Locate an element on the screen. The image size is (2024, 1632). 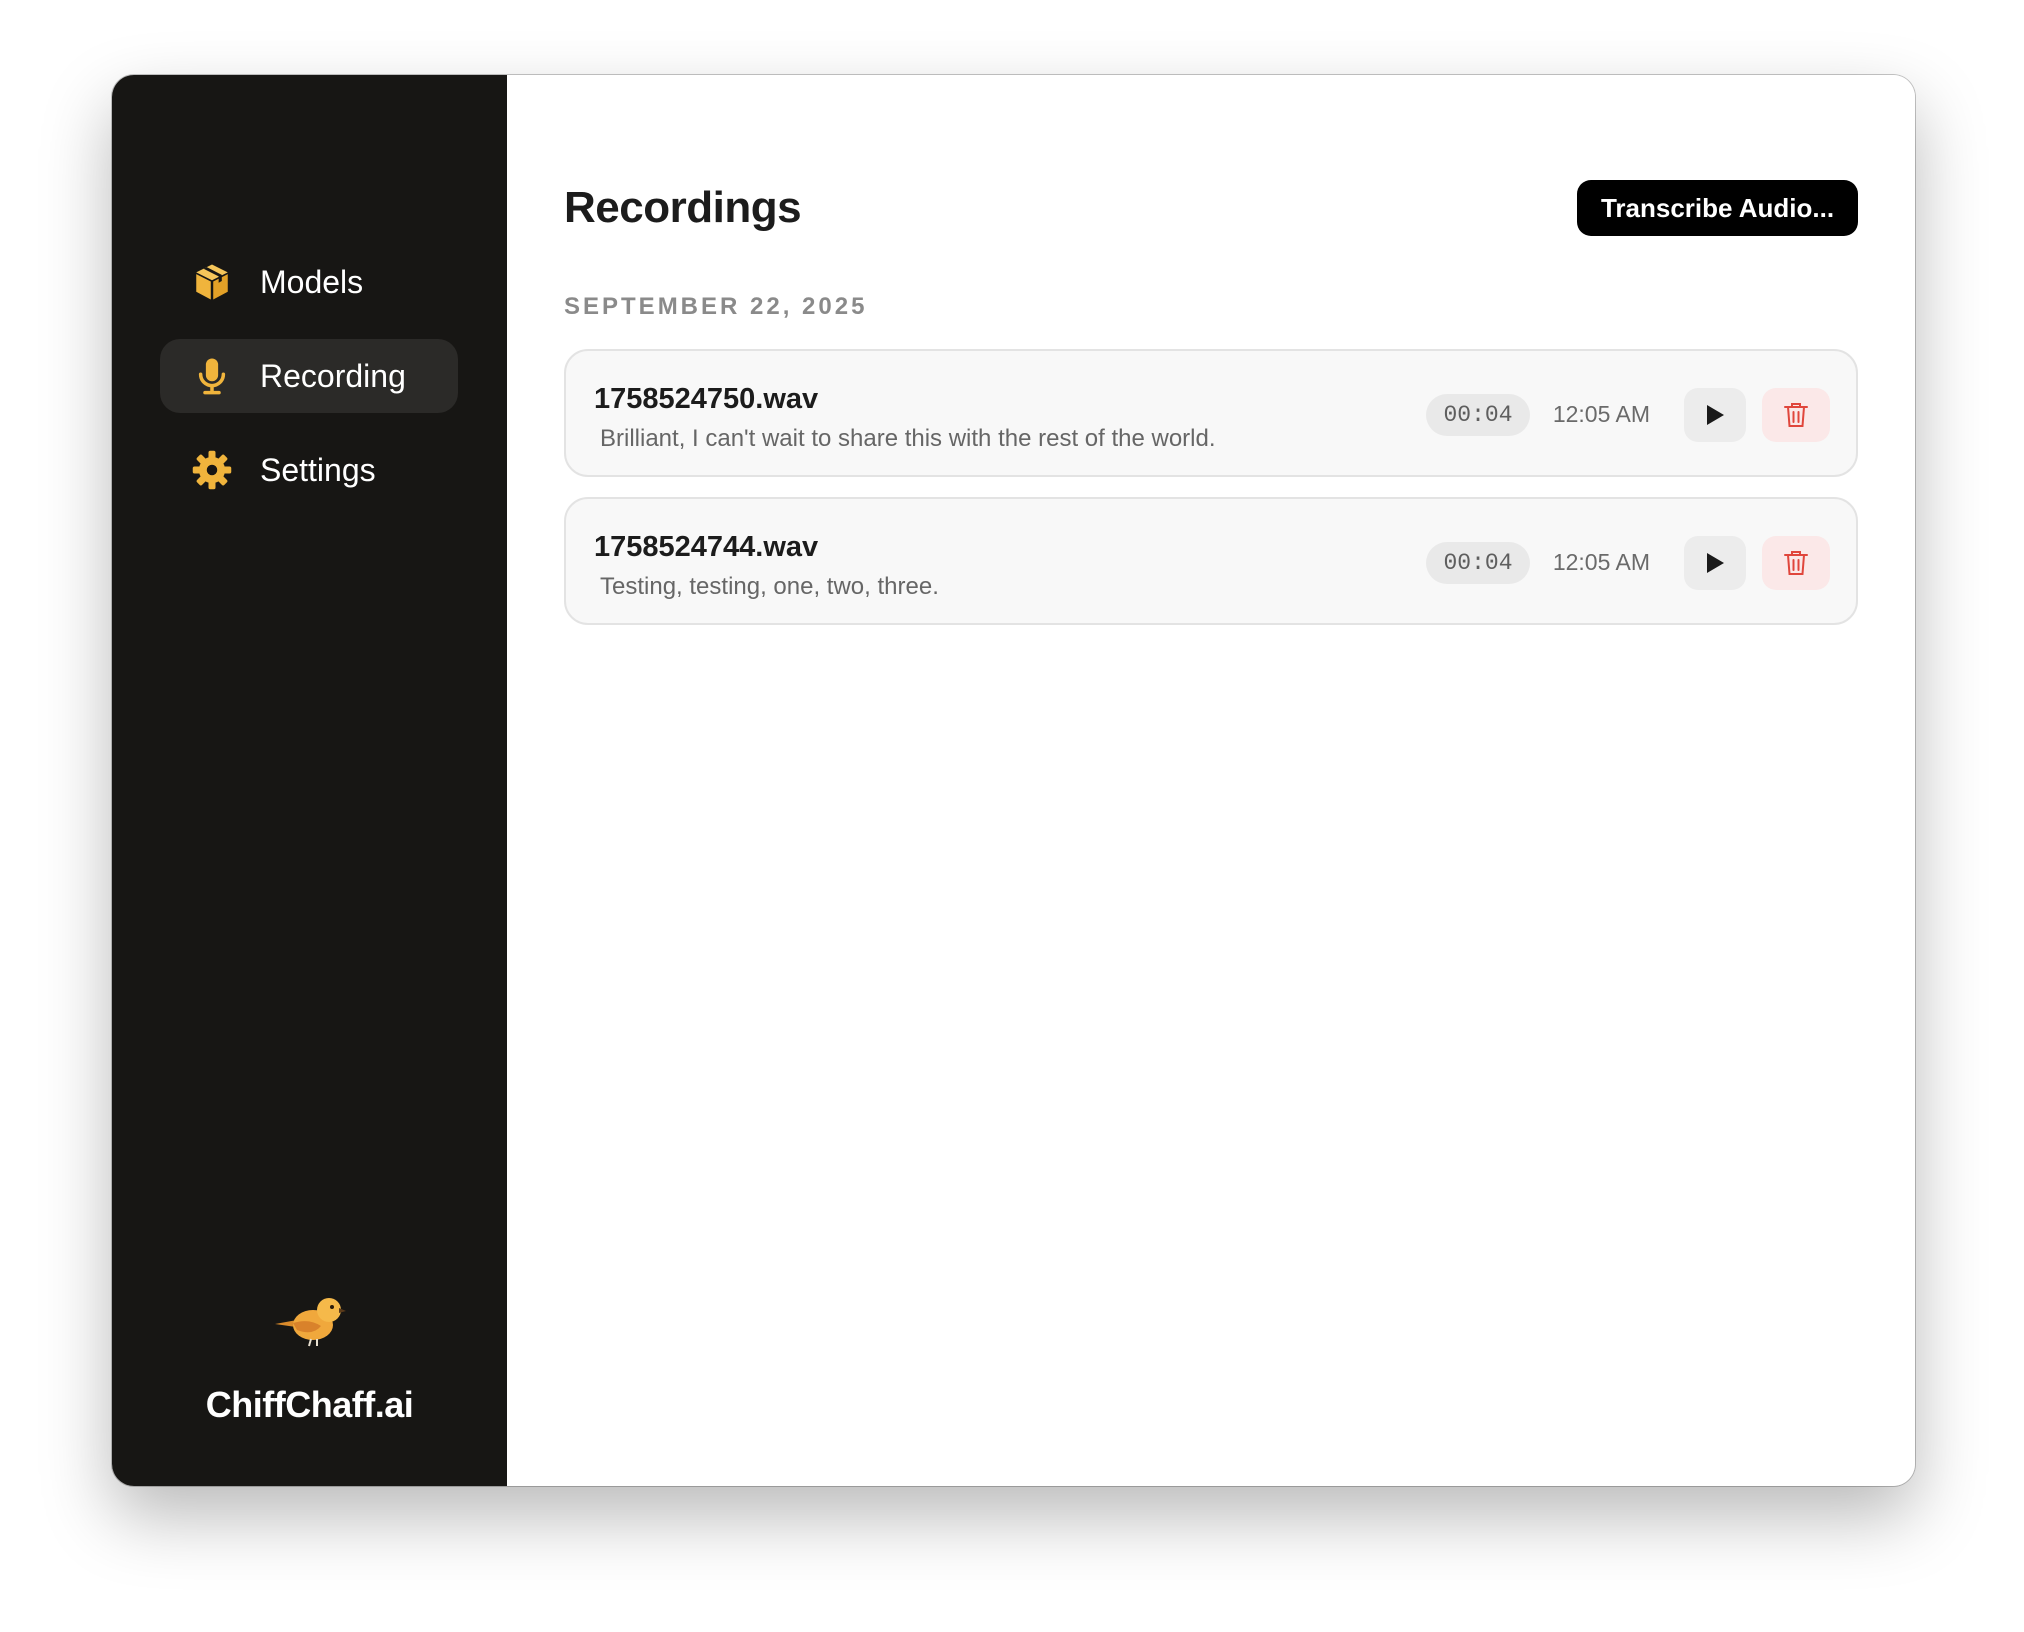
package-icon is located at coordinates (212, 282).